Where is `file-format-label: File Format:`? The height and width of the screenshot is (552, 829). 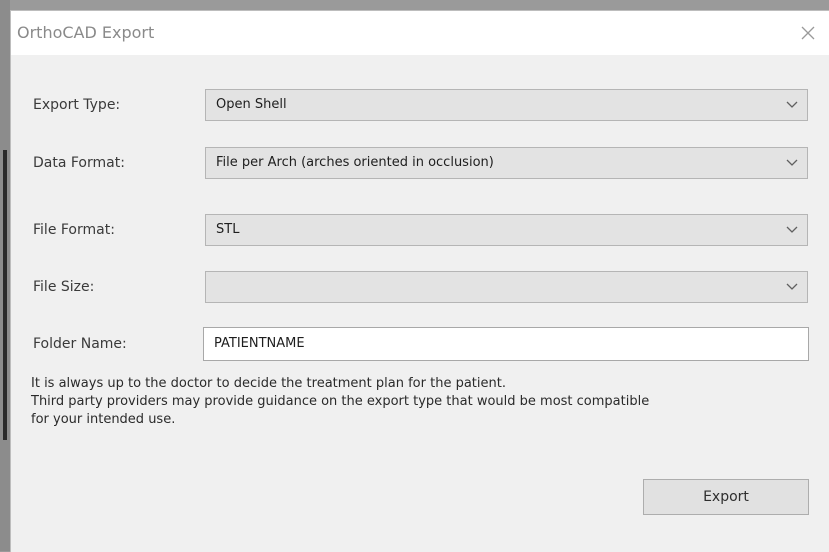 file-format-label: File Format: is located at coordinates (74, 230).